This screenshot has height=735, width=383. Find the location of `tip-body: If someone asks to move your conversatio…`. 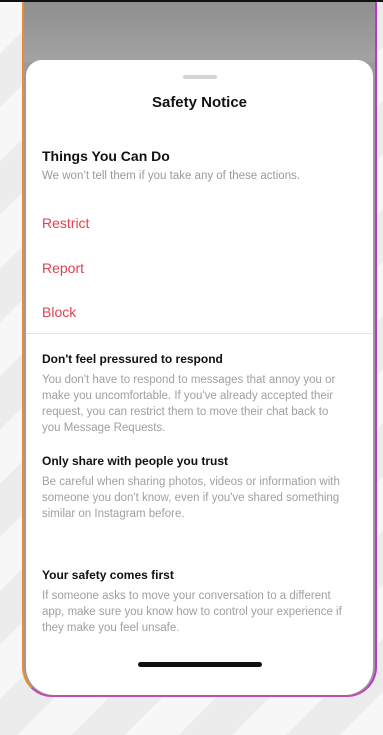

tip-body: If someone asks to move your conversatio… is located at coordinates (192, 612).